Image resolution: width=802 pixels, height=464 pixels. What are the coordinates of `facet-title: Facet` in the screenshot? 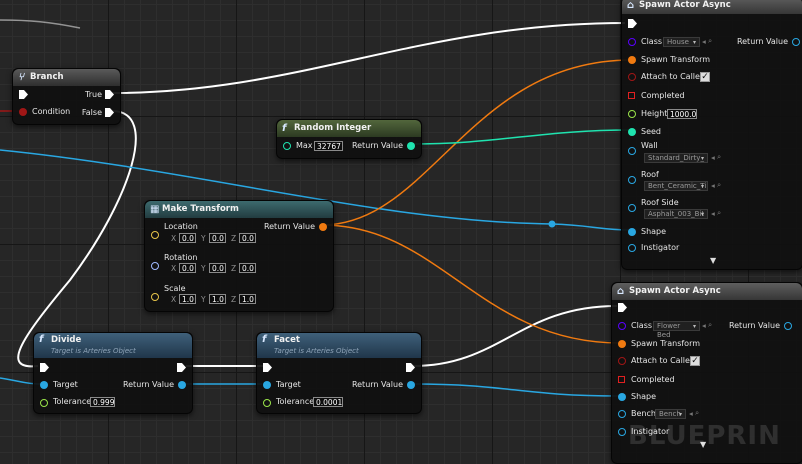 It's located at (287, 340).